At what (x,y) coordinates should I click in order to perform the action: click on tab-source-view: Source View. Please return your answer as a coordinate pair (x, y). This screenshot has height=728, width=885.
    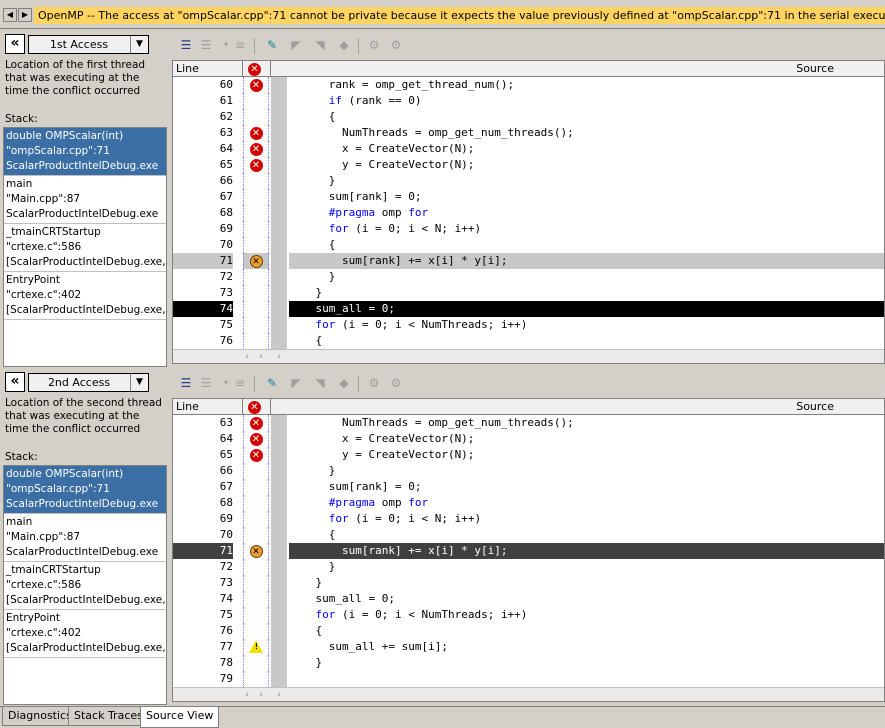
    Looking at the image, I should click on (180, 717).